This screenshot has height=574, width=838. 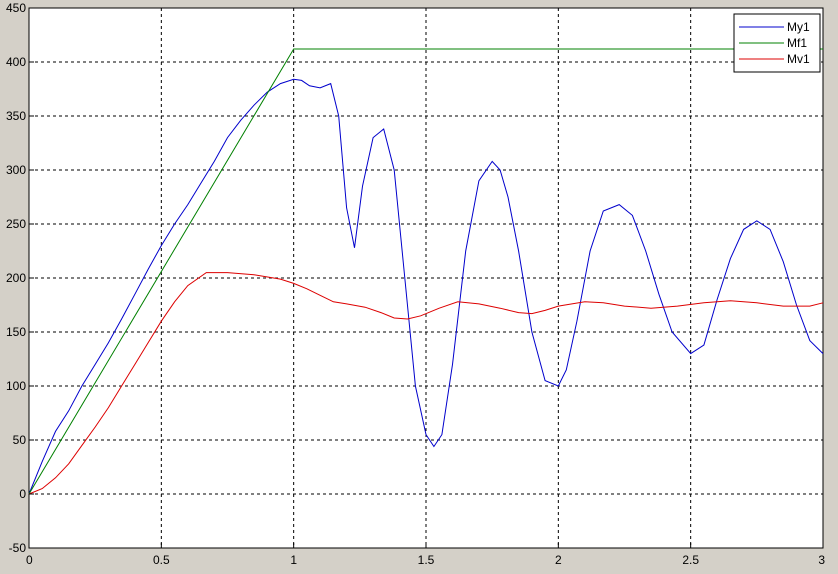 What do you see at coordinates (18, 548) in the screenshot?
I see `y-tick-label: -50` at bounding box center [18, 548].